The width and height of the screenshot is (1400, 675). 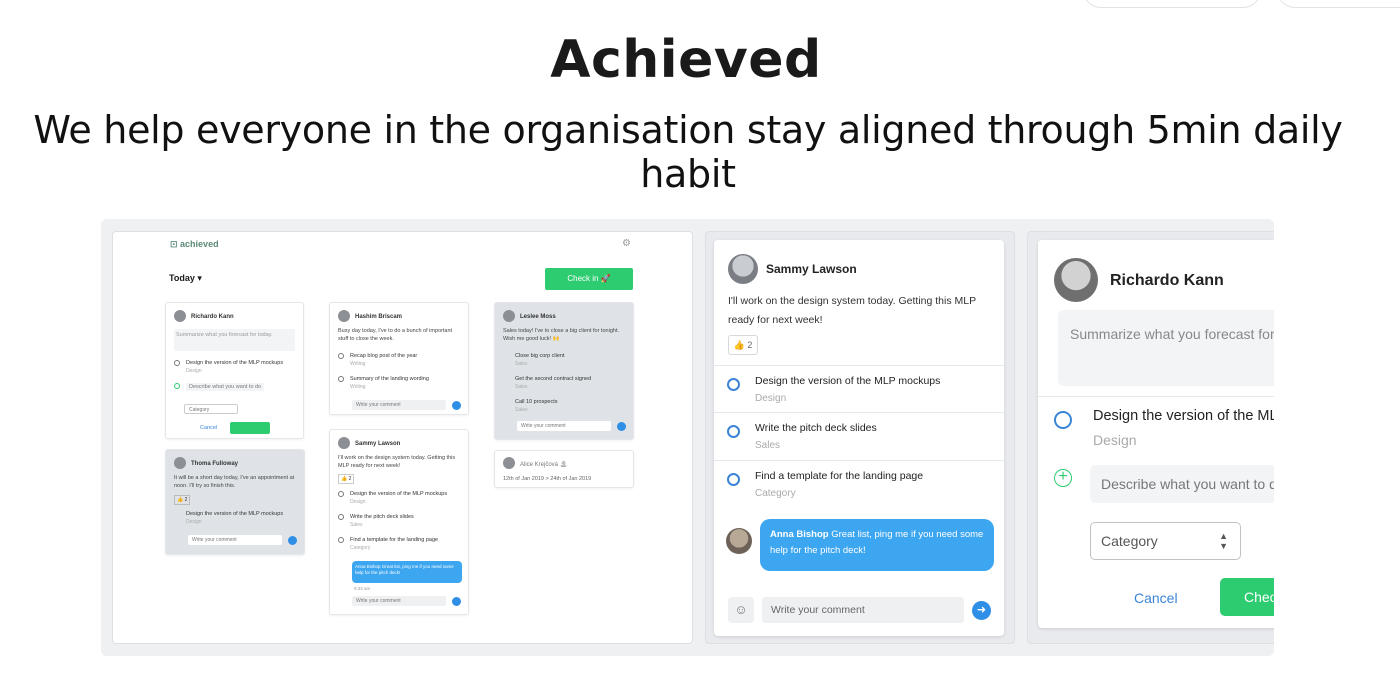 What do you see at coordinates (1063, 478) in the screenshot?
I see `plus-icon: +` at bounding box center [1063, 478].